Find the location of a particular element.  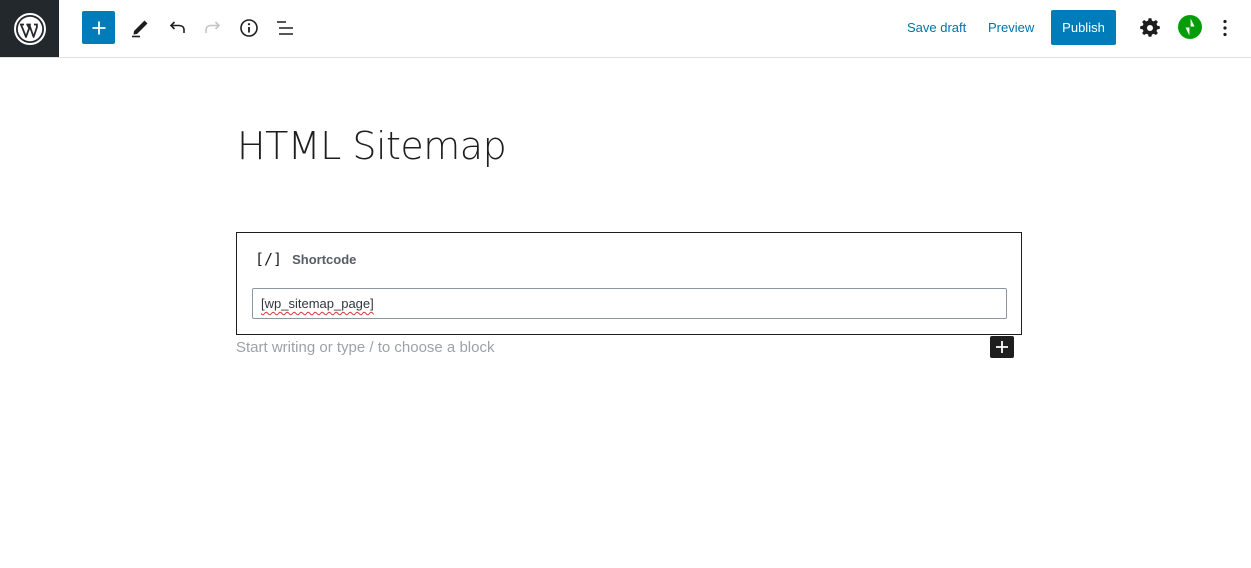

redo-icon is located at coordinates (213, 27).